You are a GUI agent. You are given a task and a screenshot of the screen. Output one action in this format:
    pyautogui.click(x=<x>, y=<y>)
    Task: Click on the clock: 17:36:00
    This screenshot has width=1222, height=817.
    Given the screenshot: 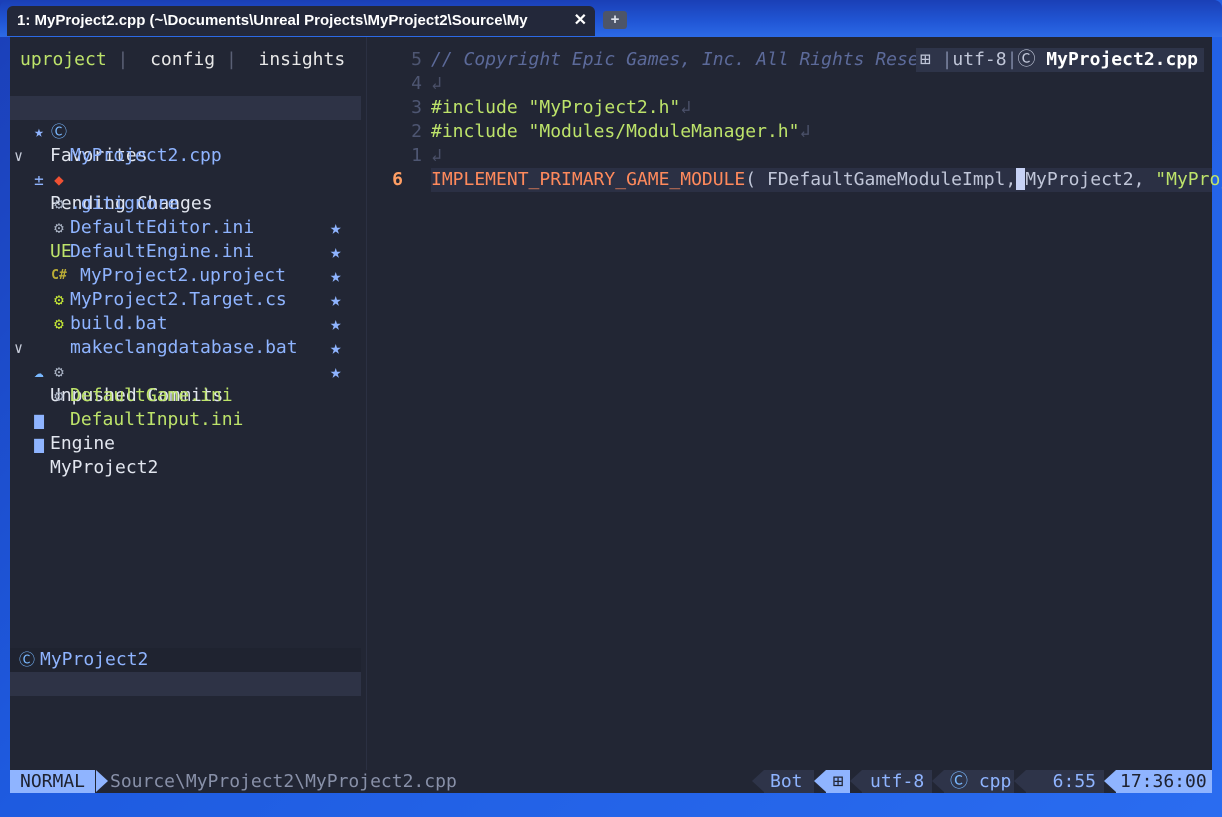 What is the action you would take?
    pyautogui.click(x=1164, y=781)
    